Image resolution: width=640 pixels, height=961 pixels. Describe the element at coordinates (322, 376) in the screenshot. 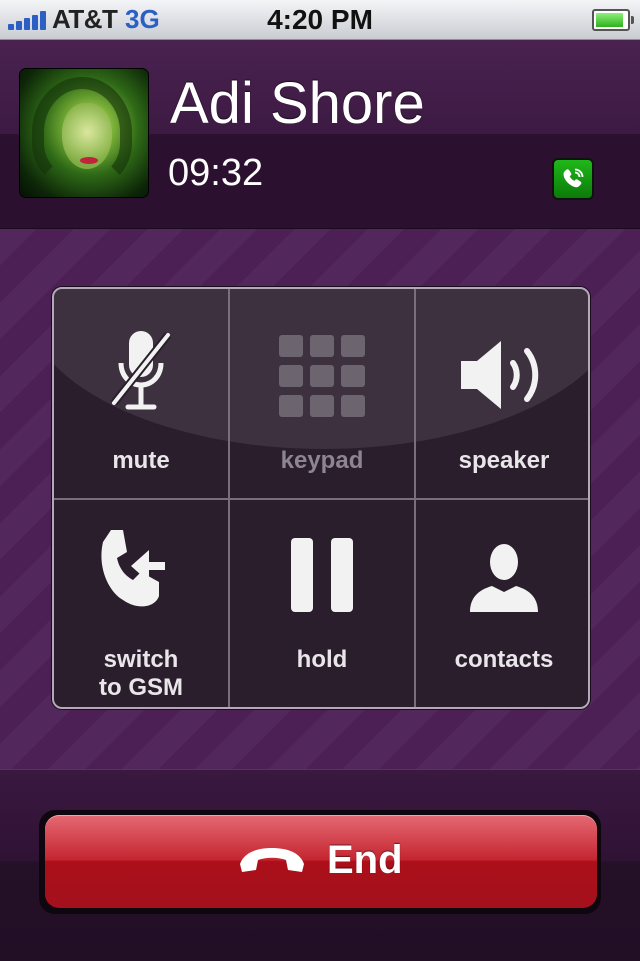

I see `keypad-icon` at that location.